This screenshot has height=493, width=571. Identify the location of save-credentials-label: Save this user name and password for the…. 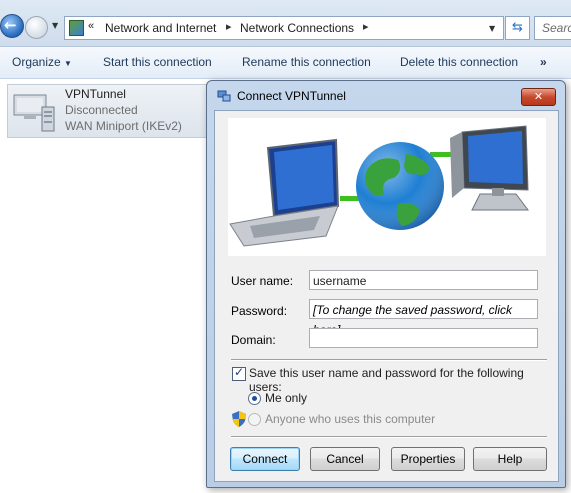
(386, 380).